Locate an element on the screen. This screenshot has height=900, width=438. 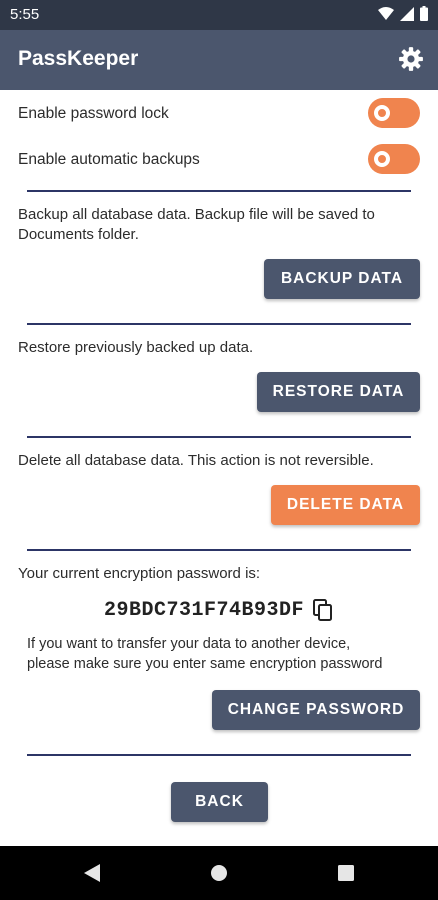
status-bar: 5:55 is located at coordinates (219, 15).